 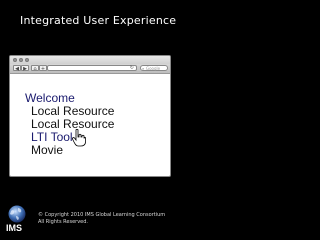 I want to click on address-bar: ↻, so click(x=92, y=68).